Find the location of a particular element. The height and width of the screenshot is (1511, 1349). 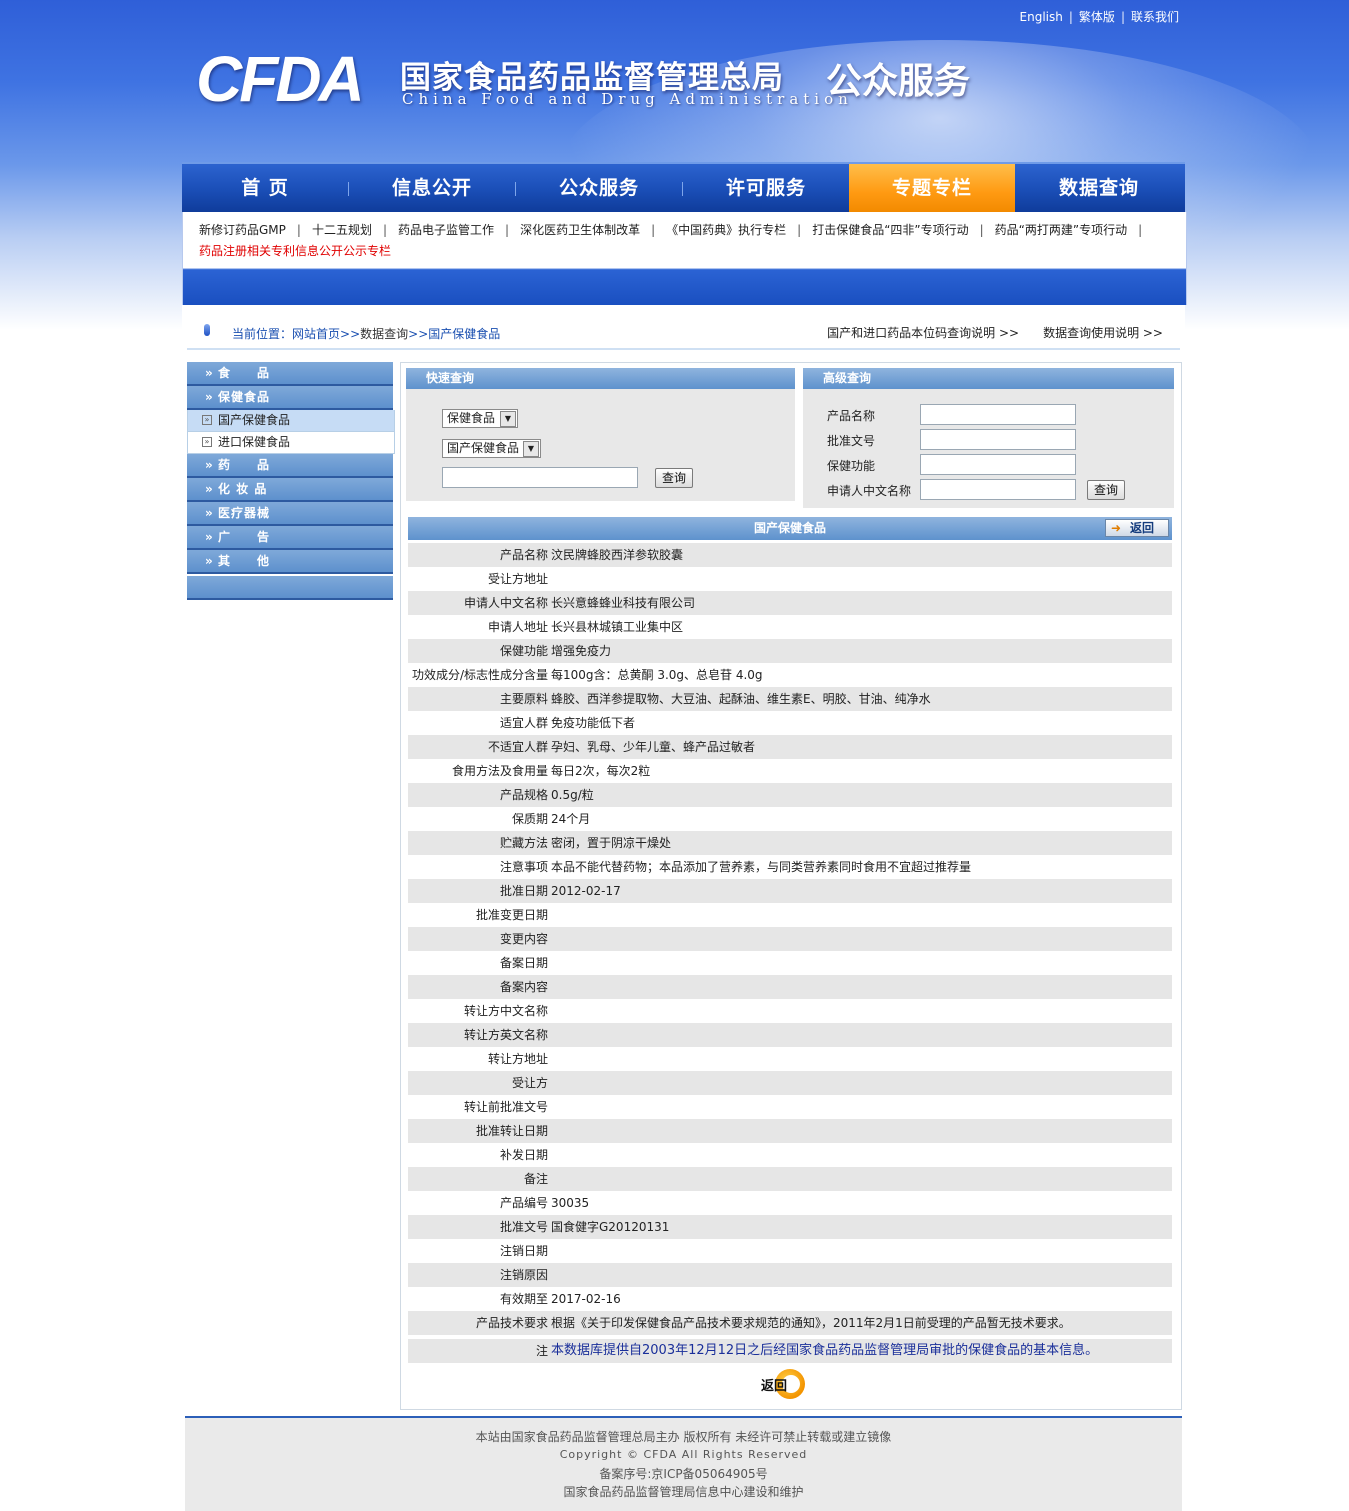

subnav-link: 十二五规划 is located at coordinates (342, 230).